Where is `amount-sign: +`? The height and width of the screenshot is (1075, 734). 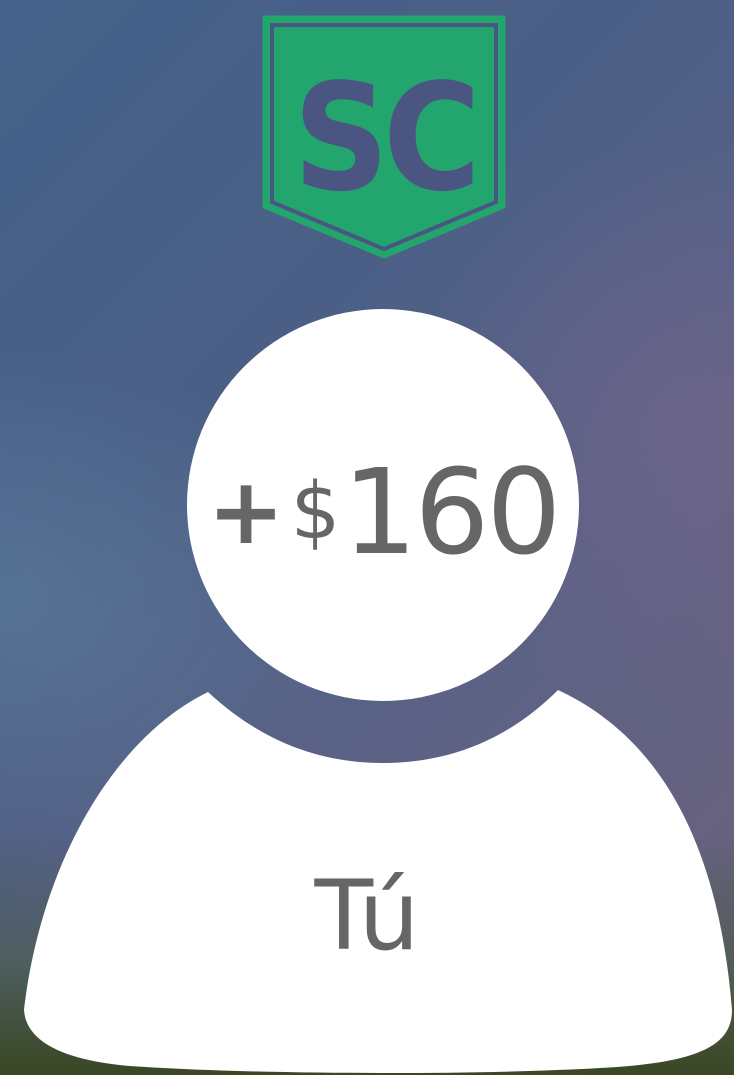 amount-sign: + is located at coordinates (246, 511).